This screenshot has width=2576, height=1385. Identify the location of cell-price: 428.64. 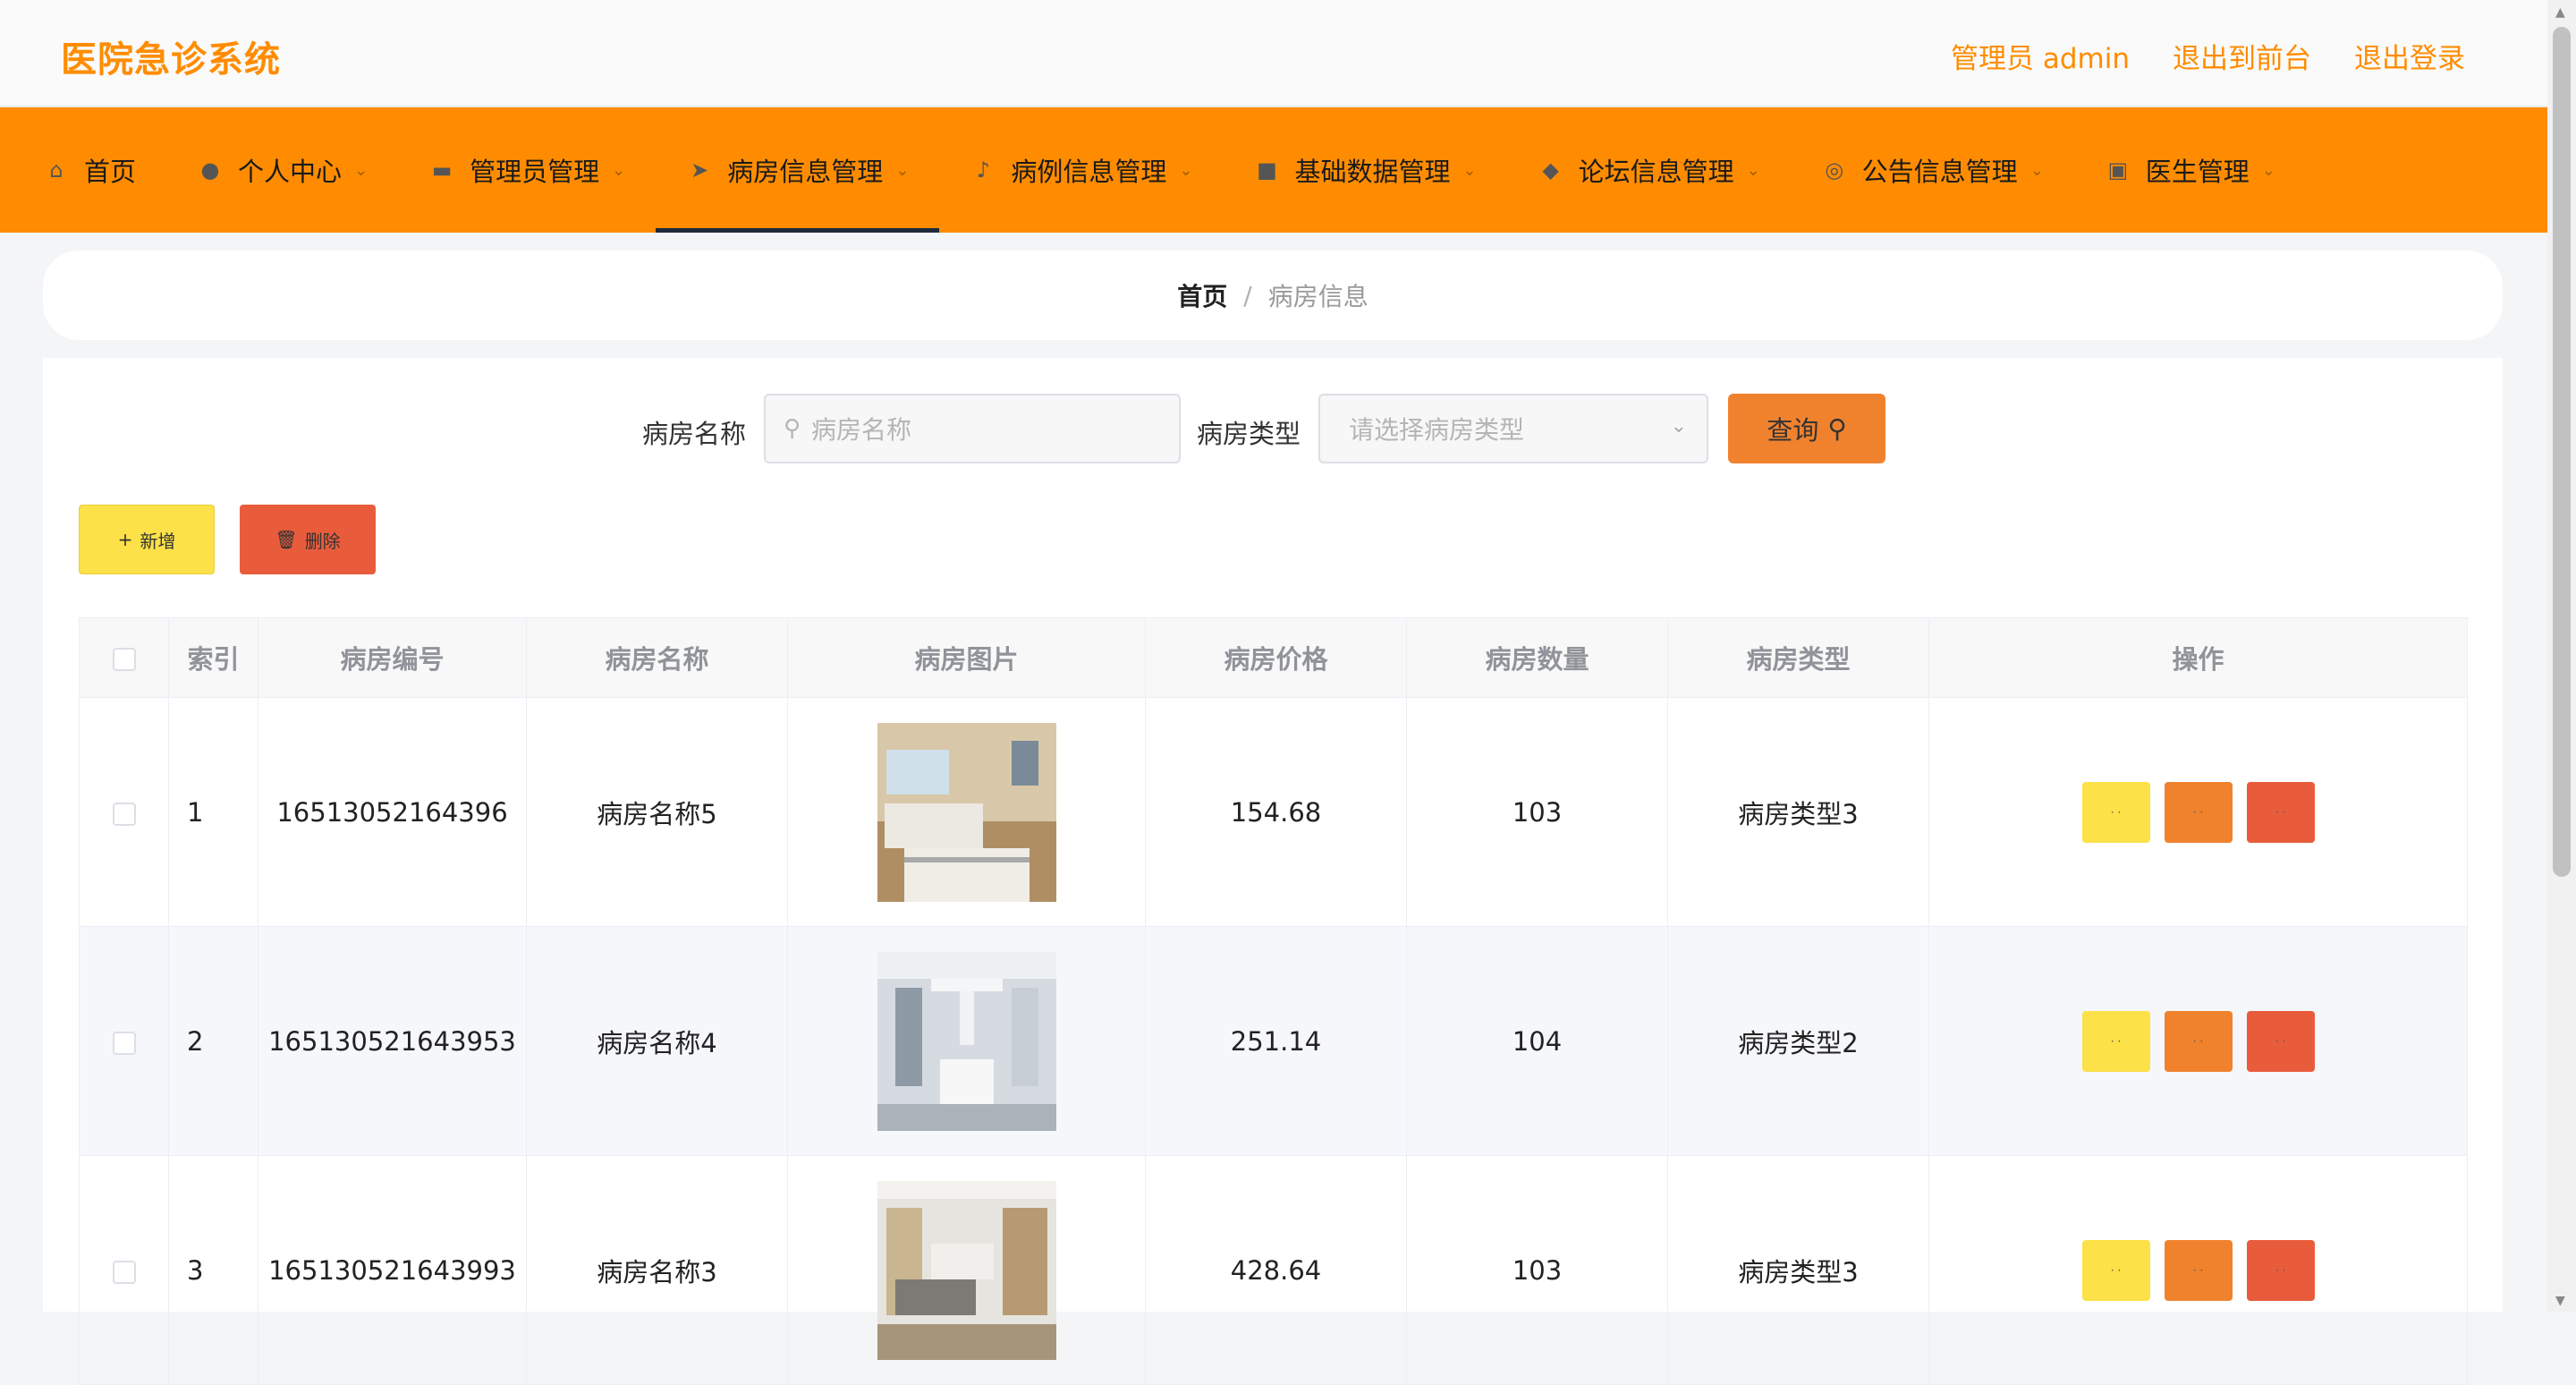
(1276, 1270).